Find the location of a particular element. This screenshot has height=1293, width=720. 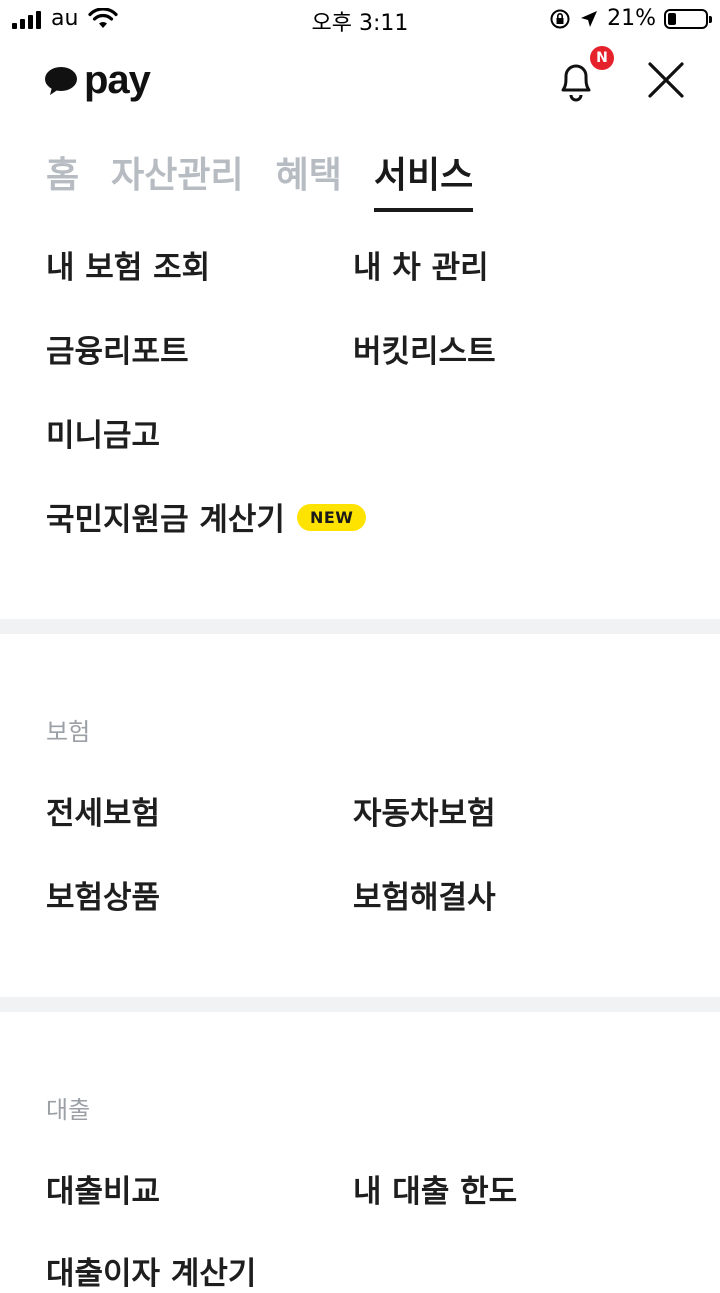

menu-insurance-products: 보험상품 is located at coordinates (103, 894).